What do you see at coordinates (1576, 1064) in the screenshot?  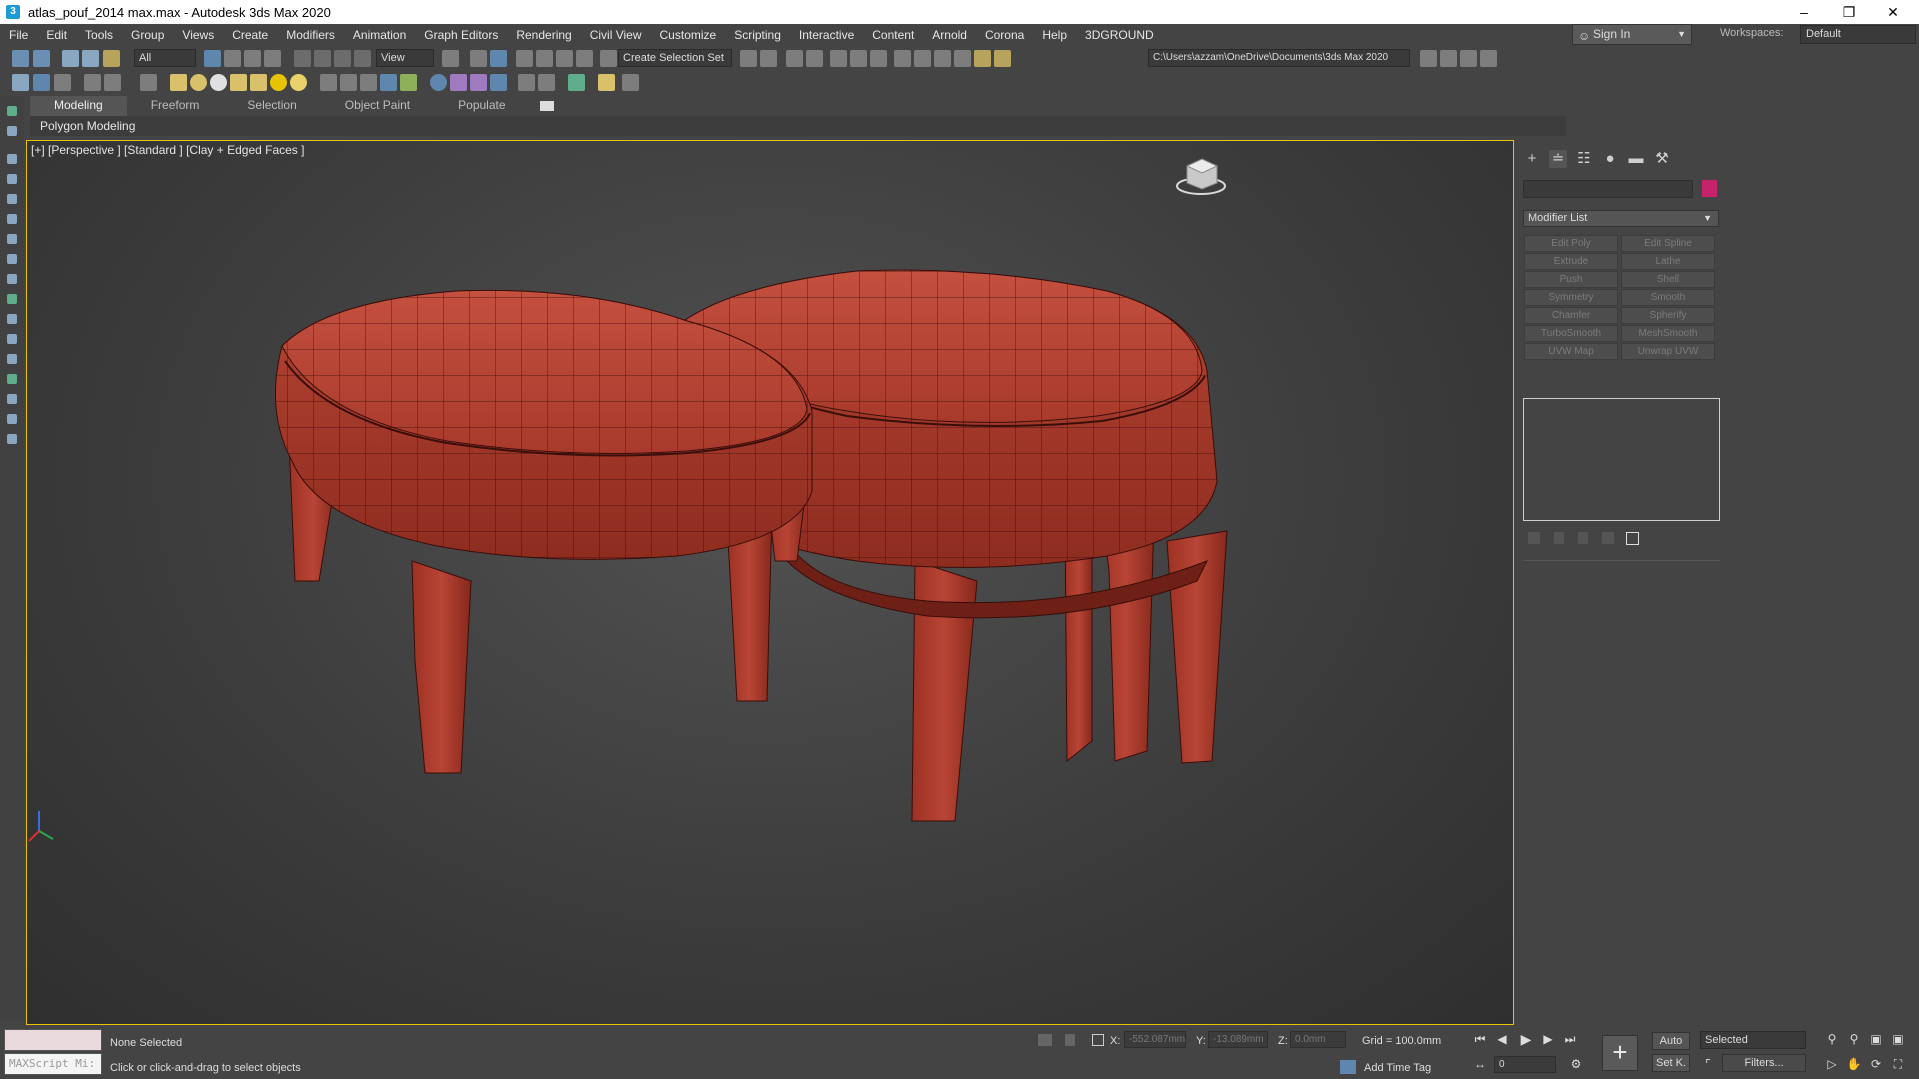 I see `time-configuration-icon: ⚙` at bounding box center [1576, 1064].